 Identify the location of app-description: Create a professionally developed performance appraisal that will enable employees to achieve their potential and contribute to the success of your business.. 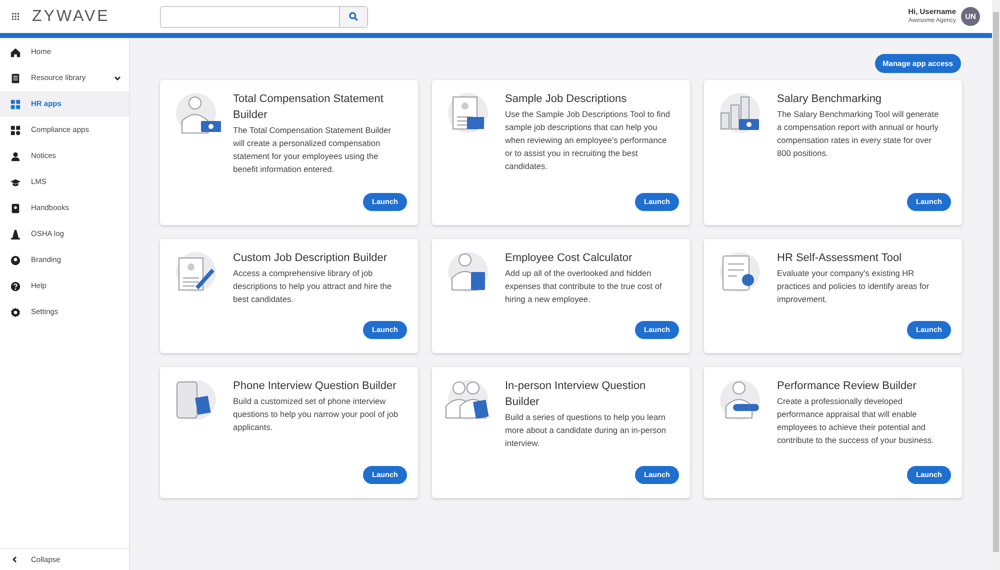
(856, 421).